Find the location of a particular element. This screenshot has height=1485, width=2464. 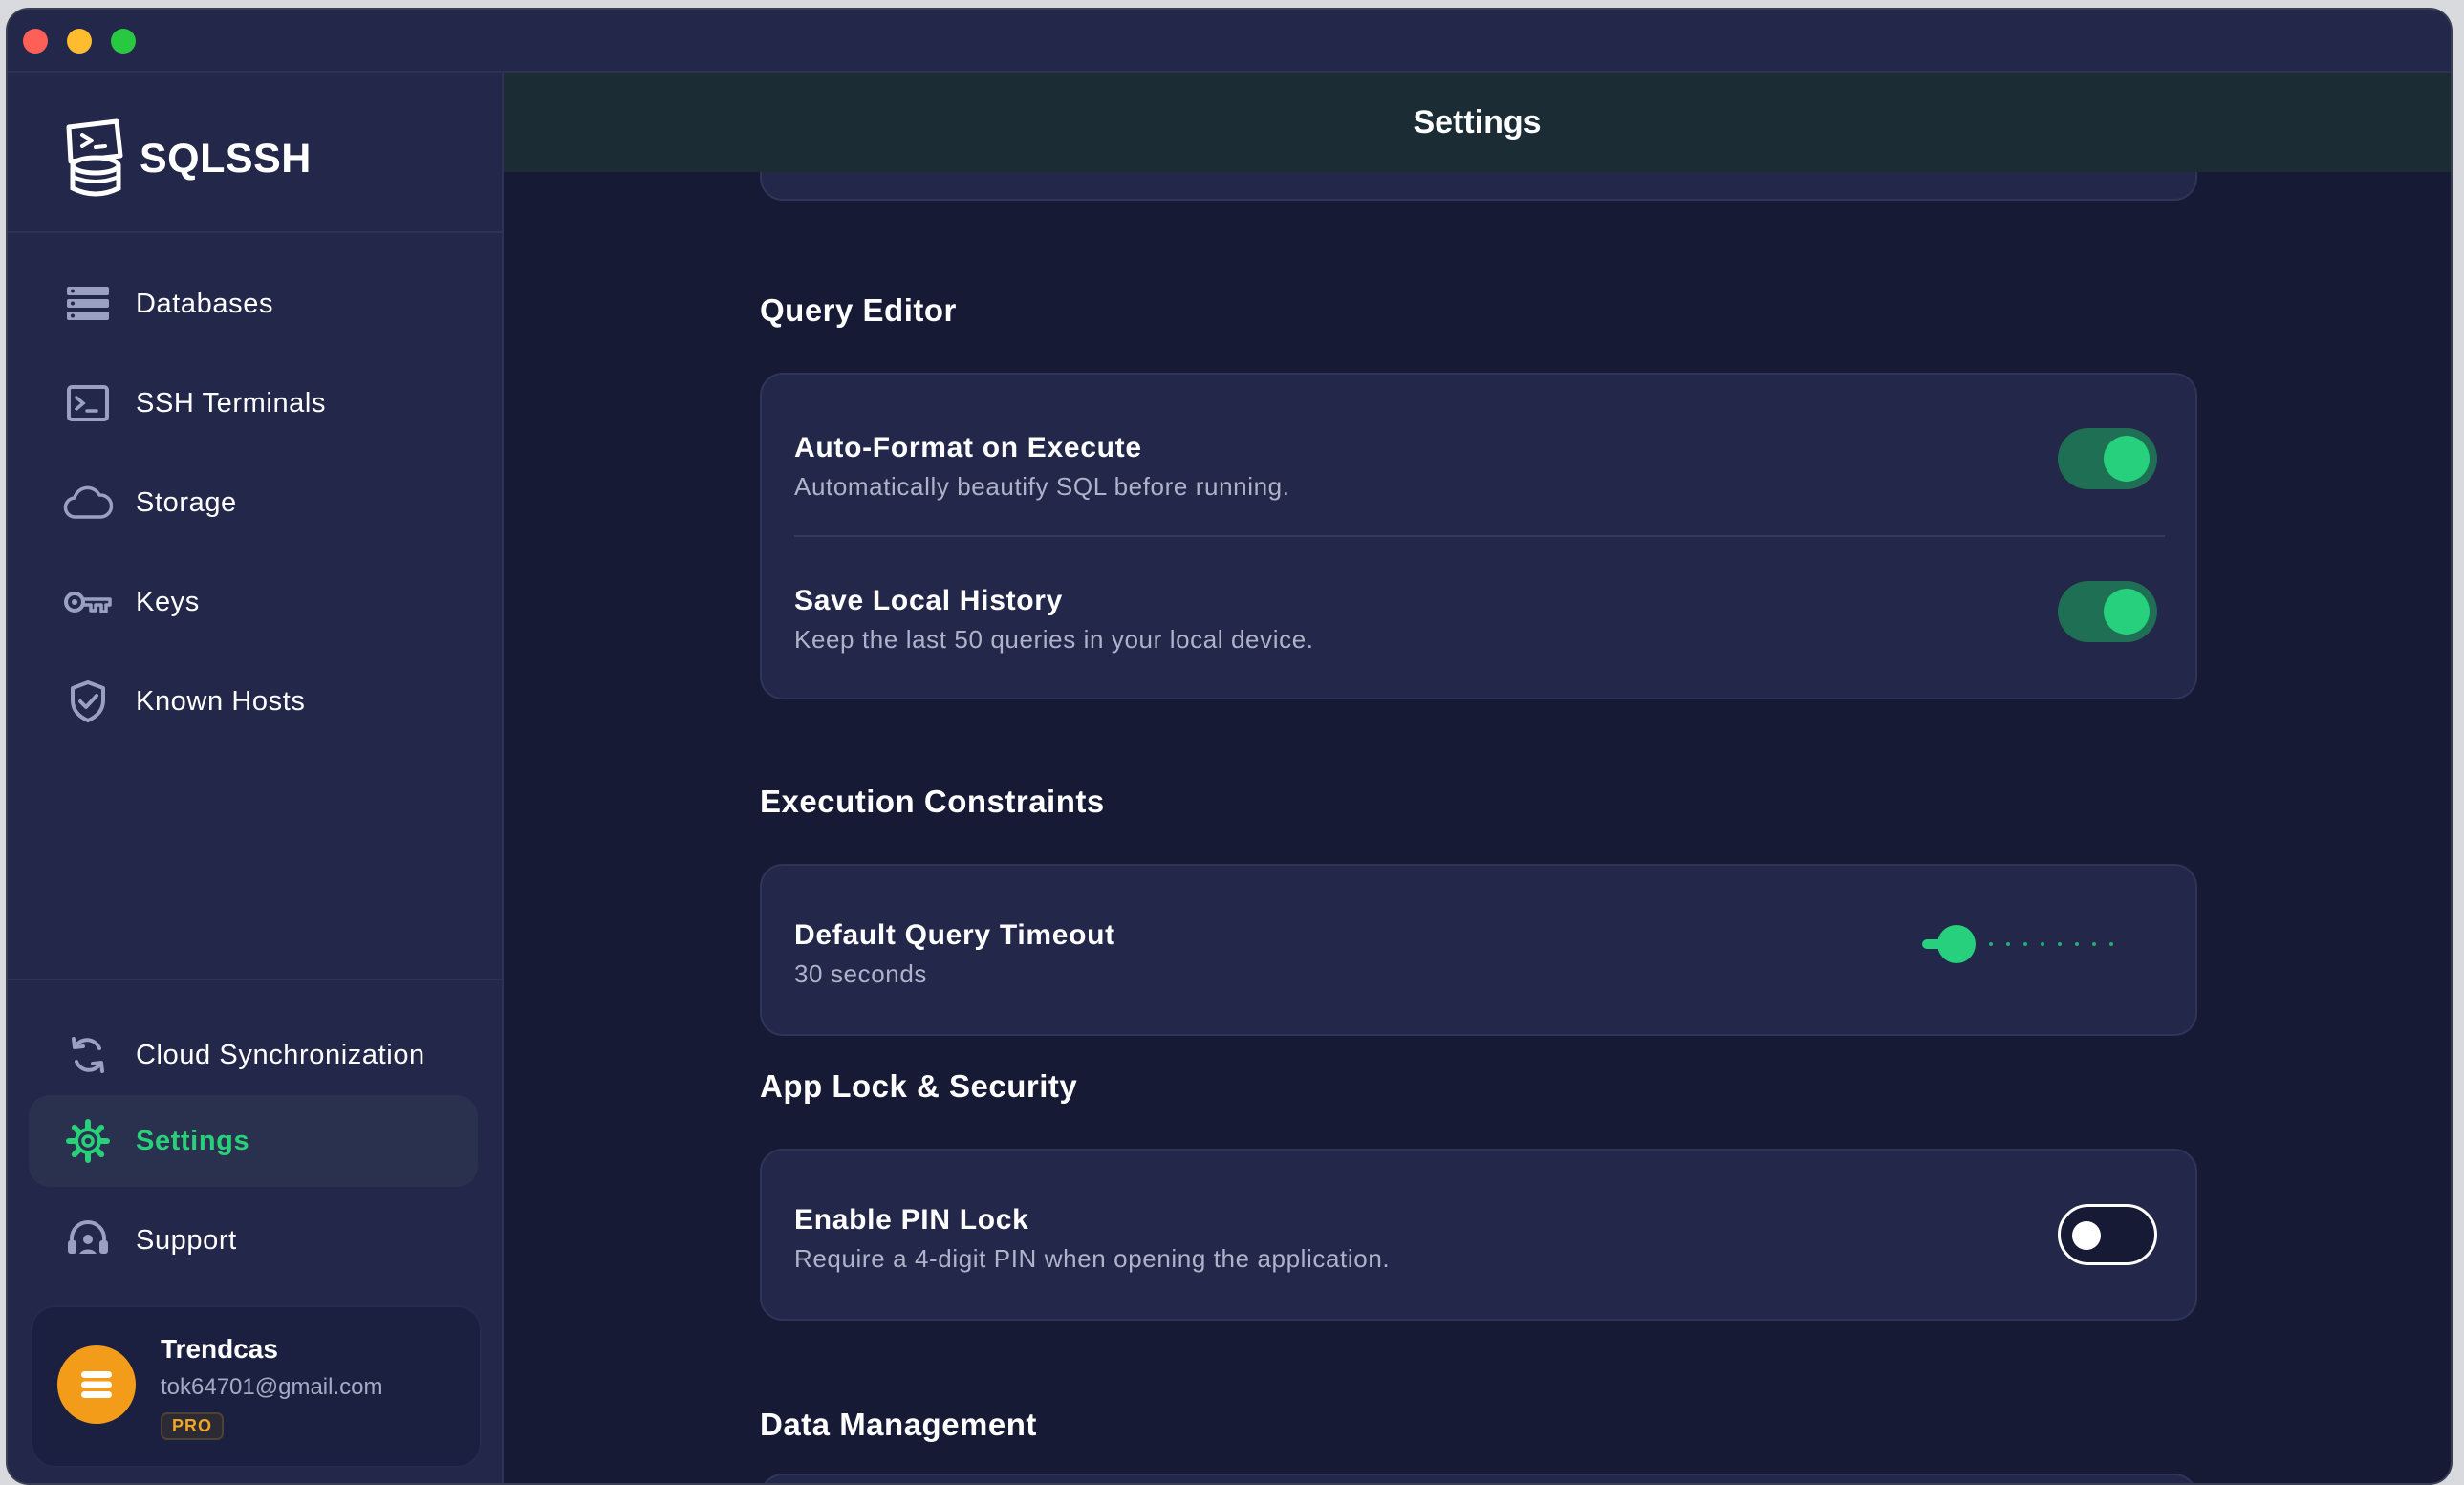

database-icon is located at coordinates (97, 1385).